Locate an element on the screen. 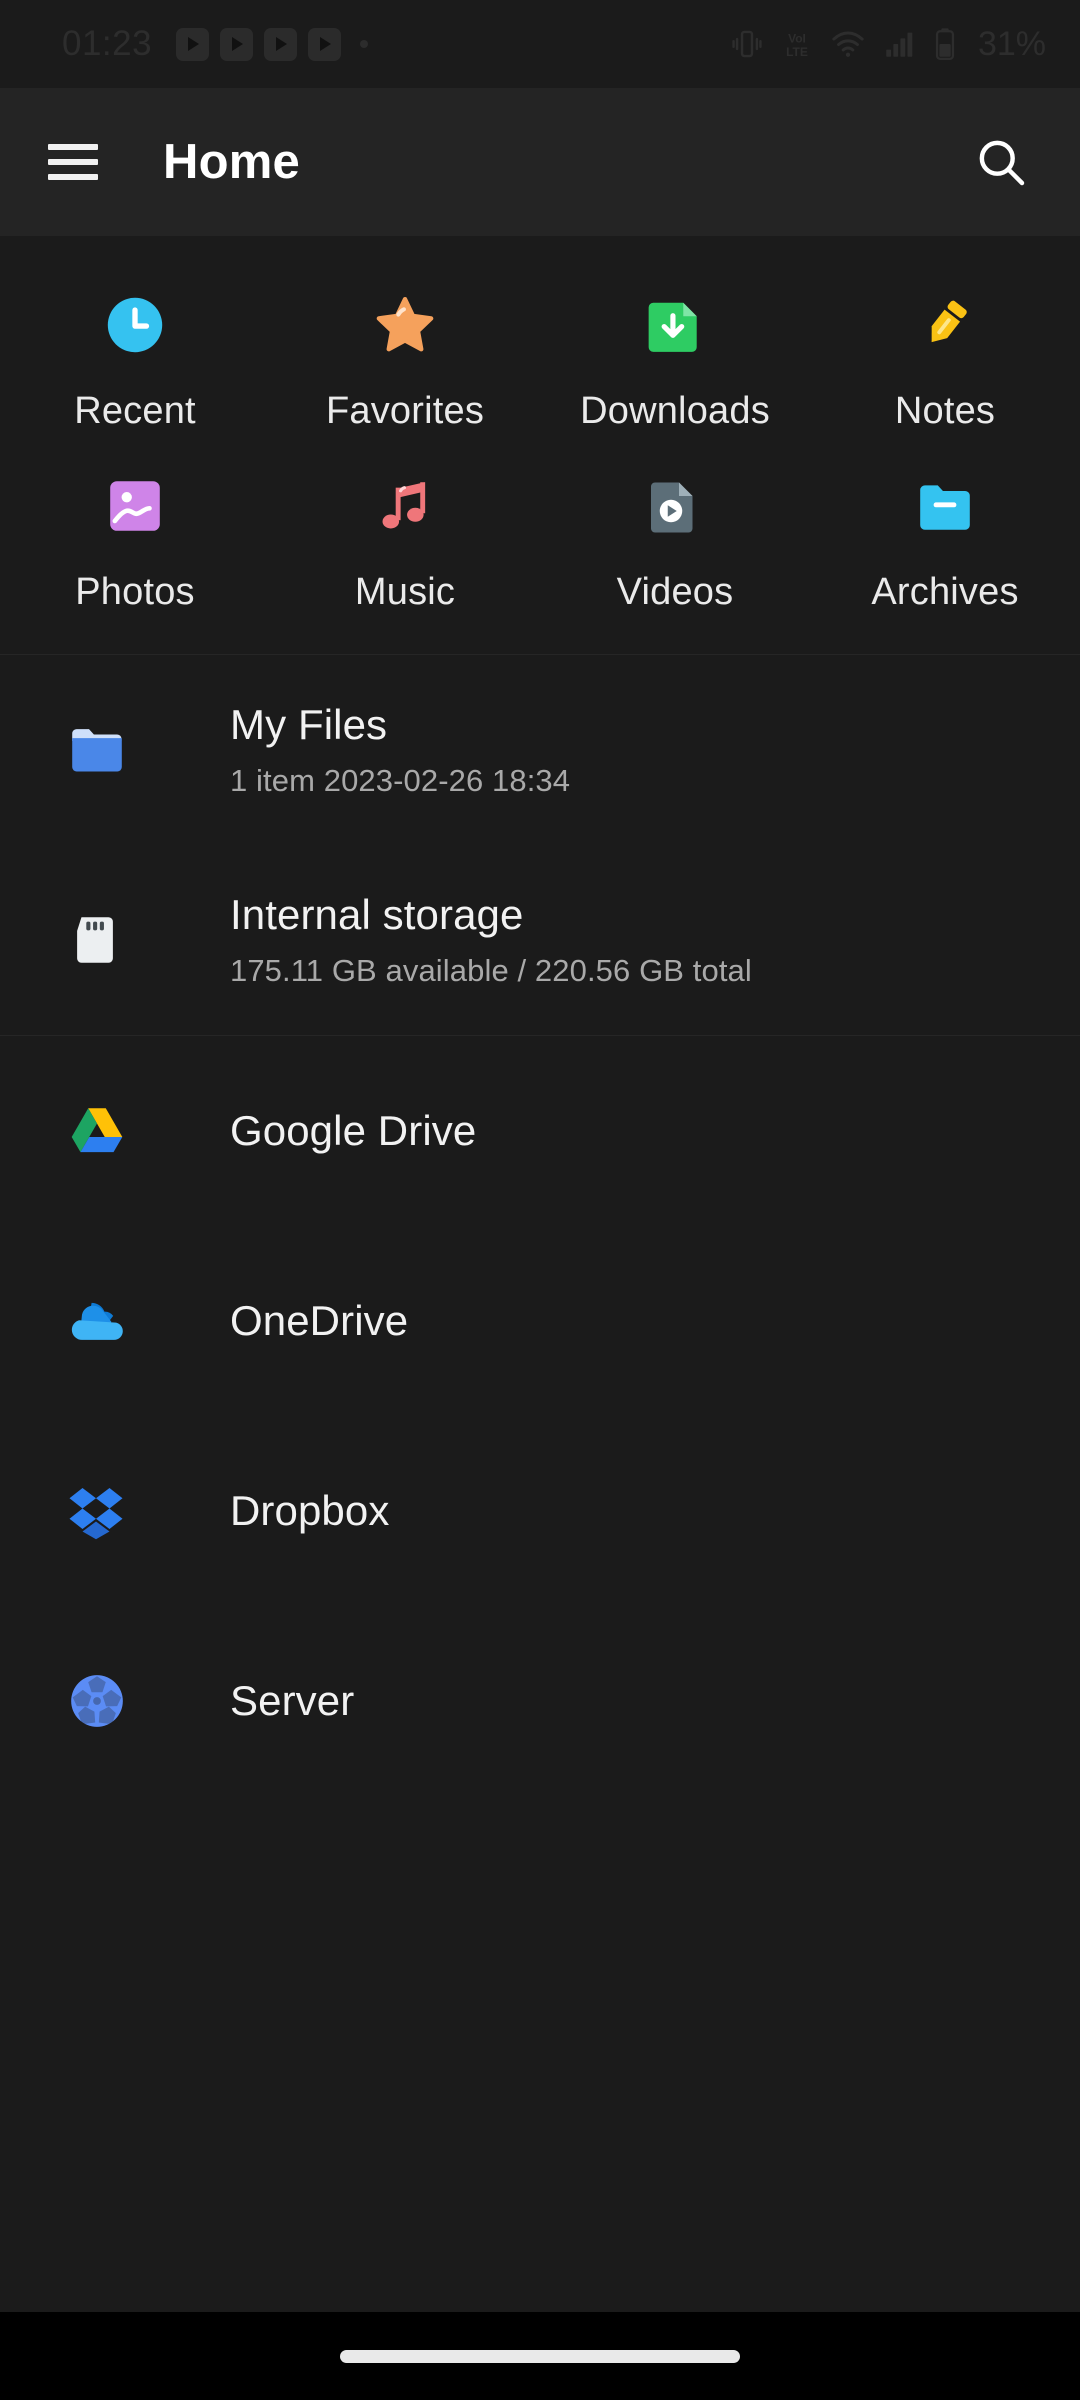 The image size is (1080, 2400). page-title: Home is located at coordinates (231, 162).